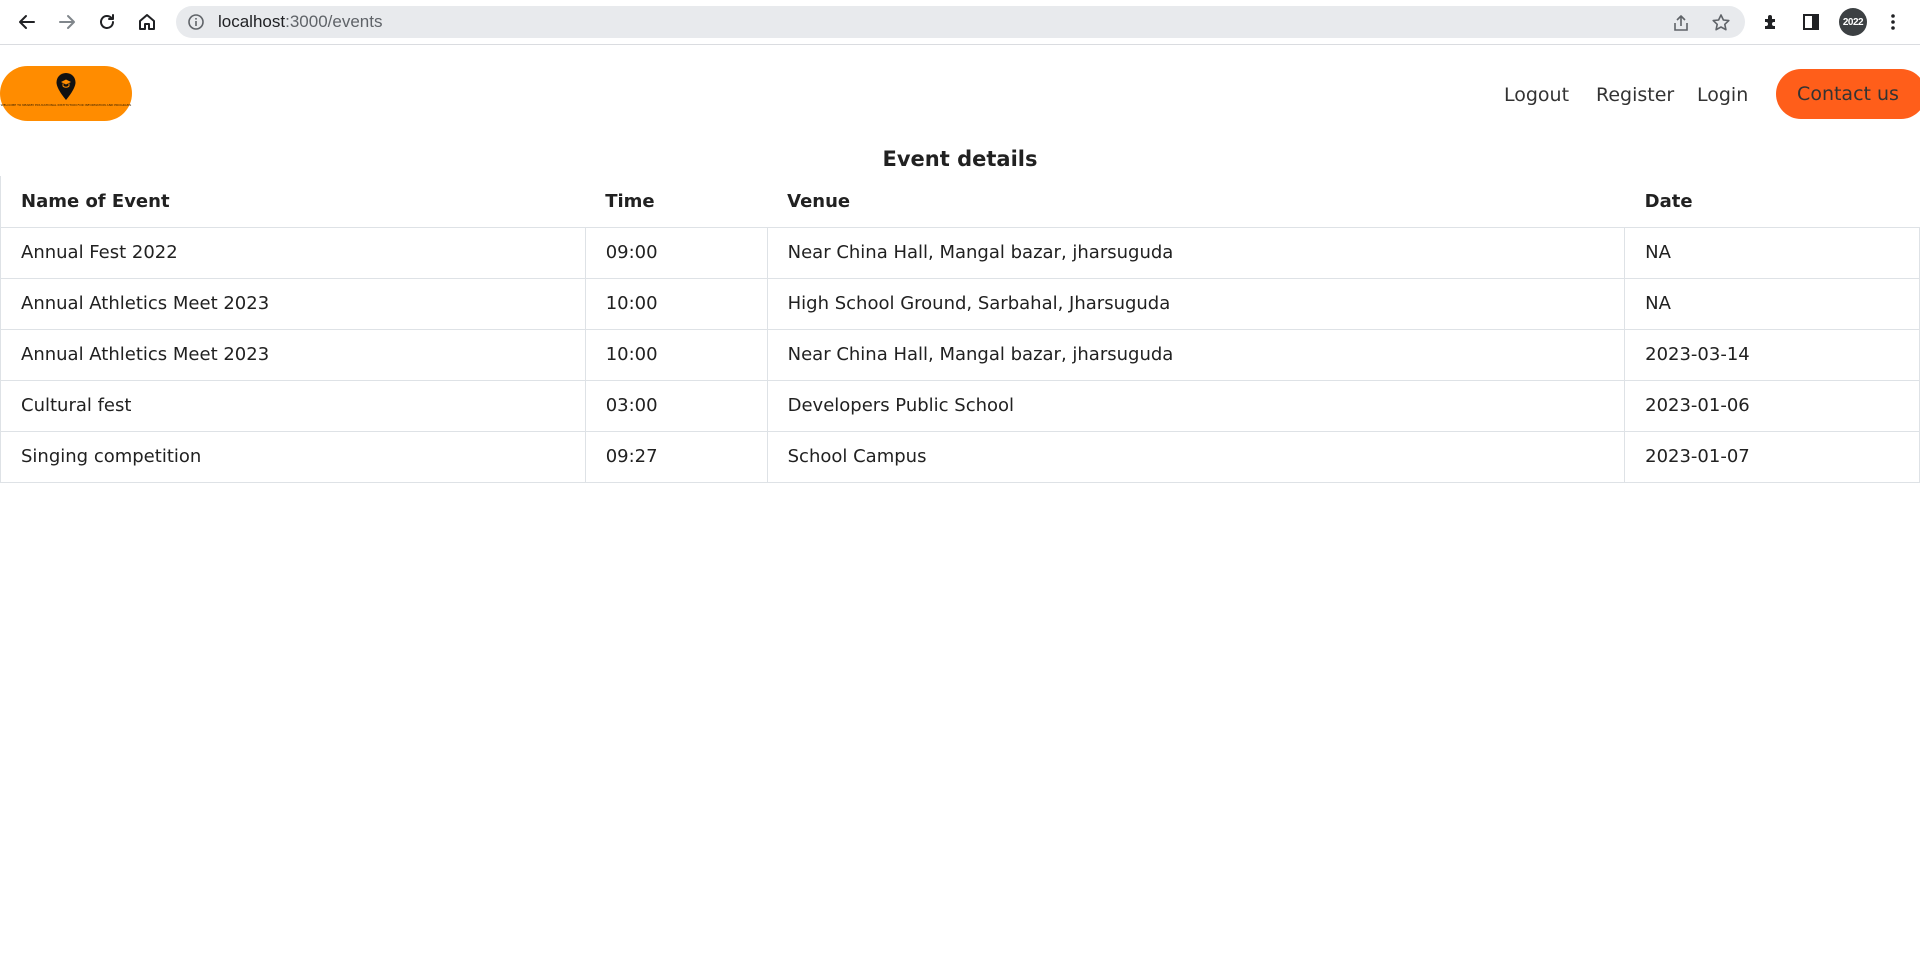 The width and height of the screenshot is (1920, 971). Describe the element at coordinates (252, 21) in the screenshot. I see `url-host: localhost` at that location.